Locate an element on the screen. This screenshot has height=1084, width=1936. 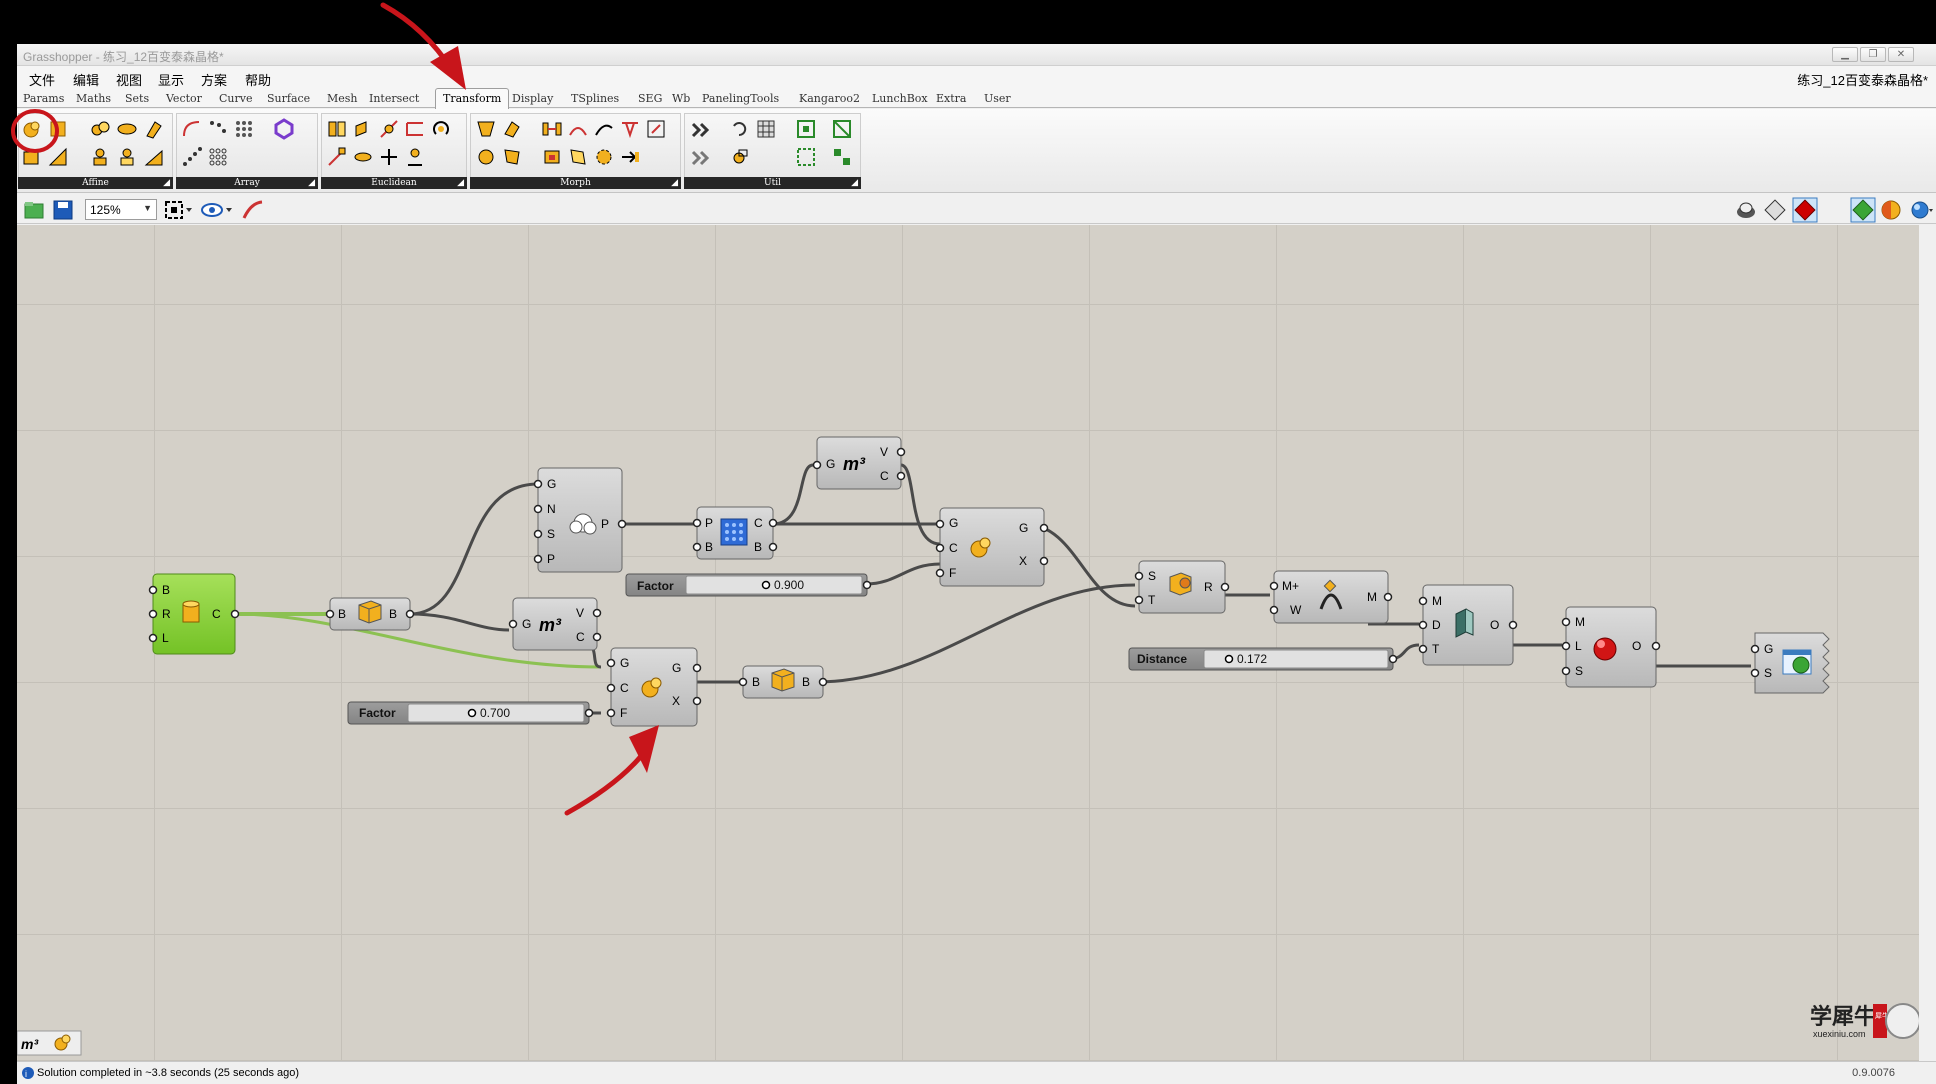
twisted-box-icon is located at coordinates (578, 157).